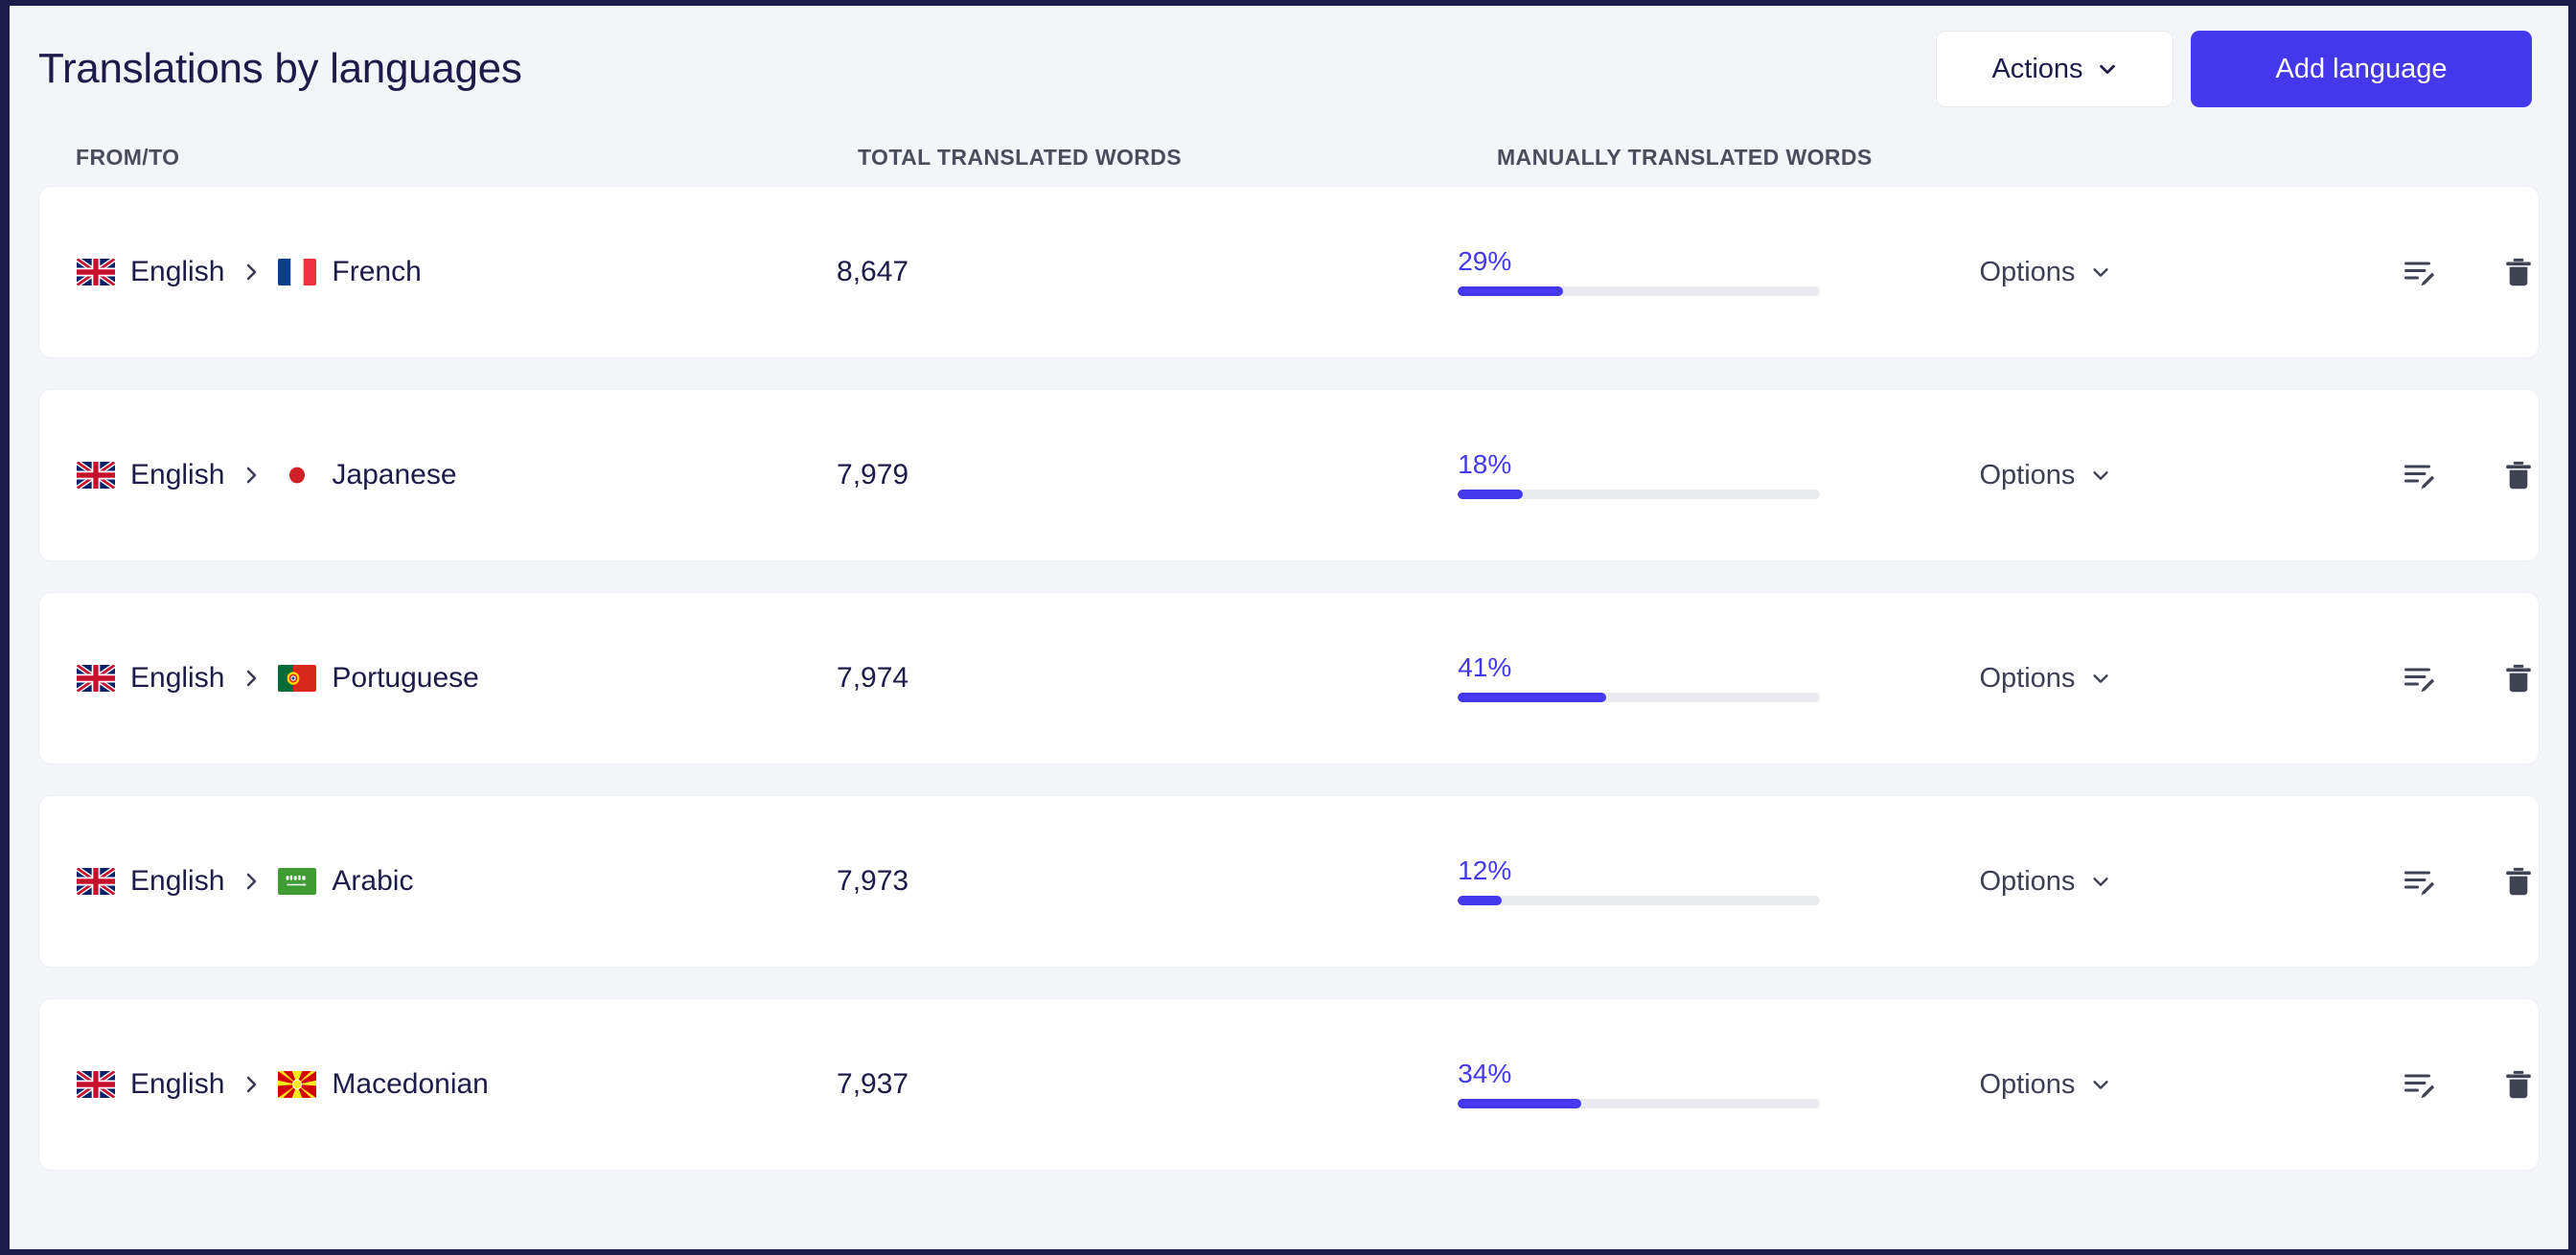 The width and height of the screenshot is (2576, 1255). Describe the element at coordinates (297, 1084) in the screenshot. I see `macedonia-flag-icon` at that location.